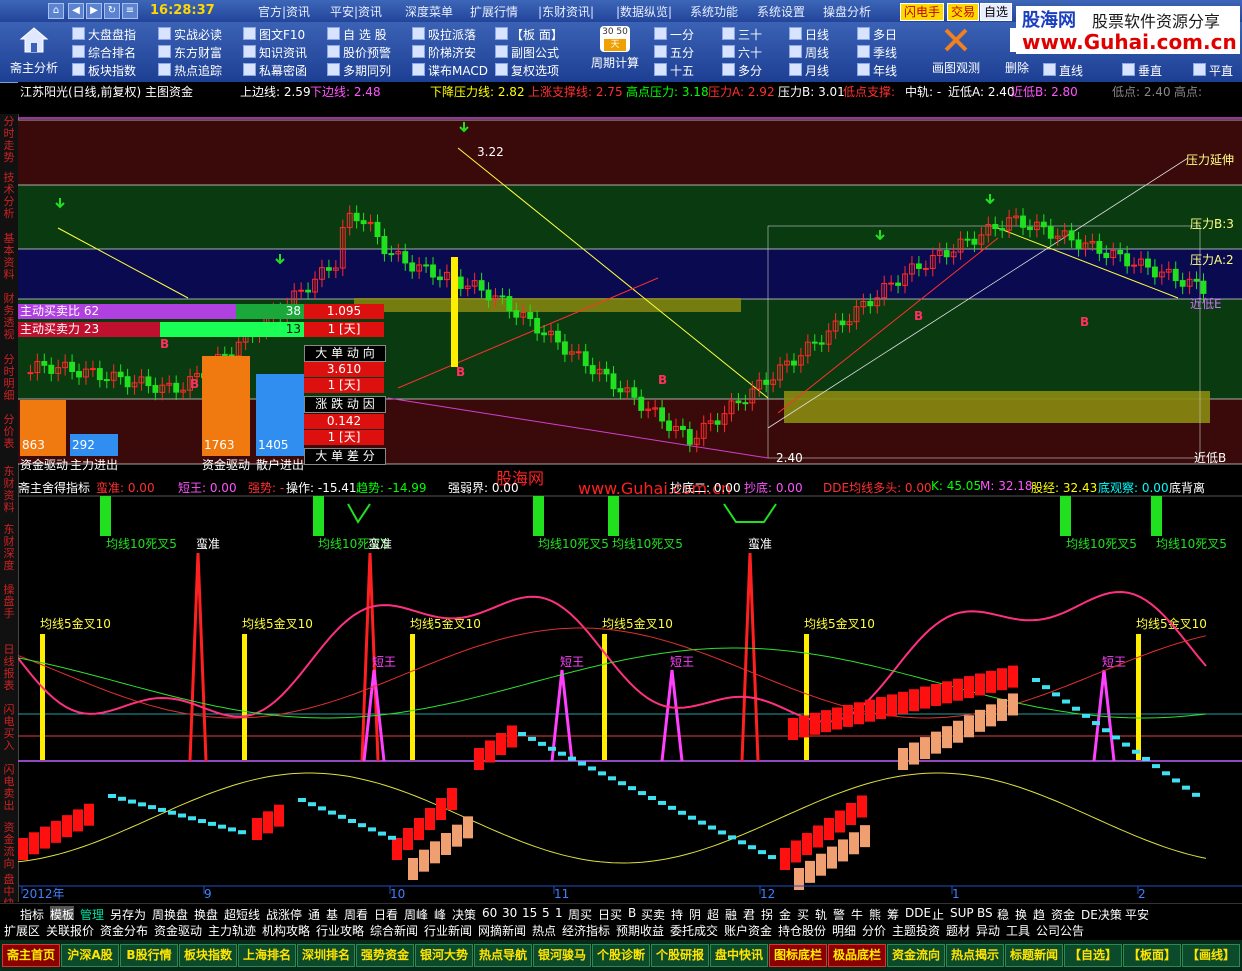  What do you see at coordinates (275, 70) in the screenshot?
I see `toolbar-item-2-2: 私幕密函` at bounding box center [275, 70].